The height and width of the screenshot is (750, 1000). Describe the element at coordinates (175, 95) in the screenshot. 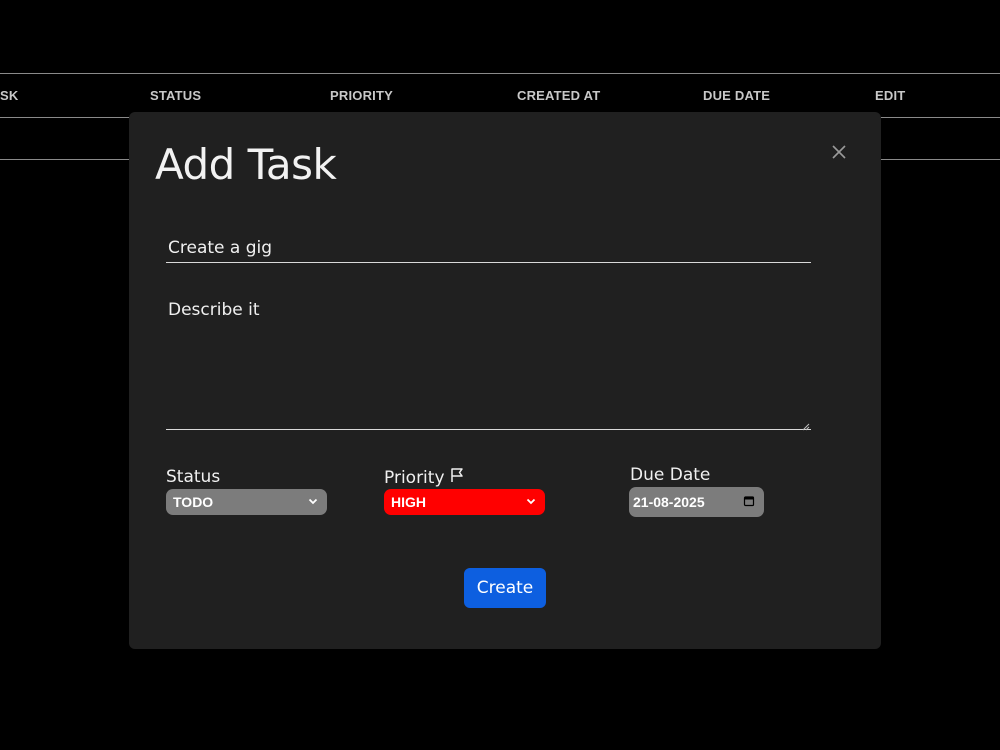

I see `column-header-status: STATUS` at that location.